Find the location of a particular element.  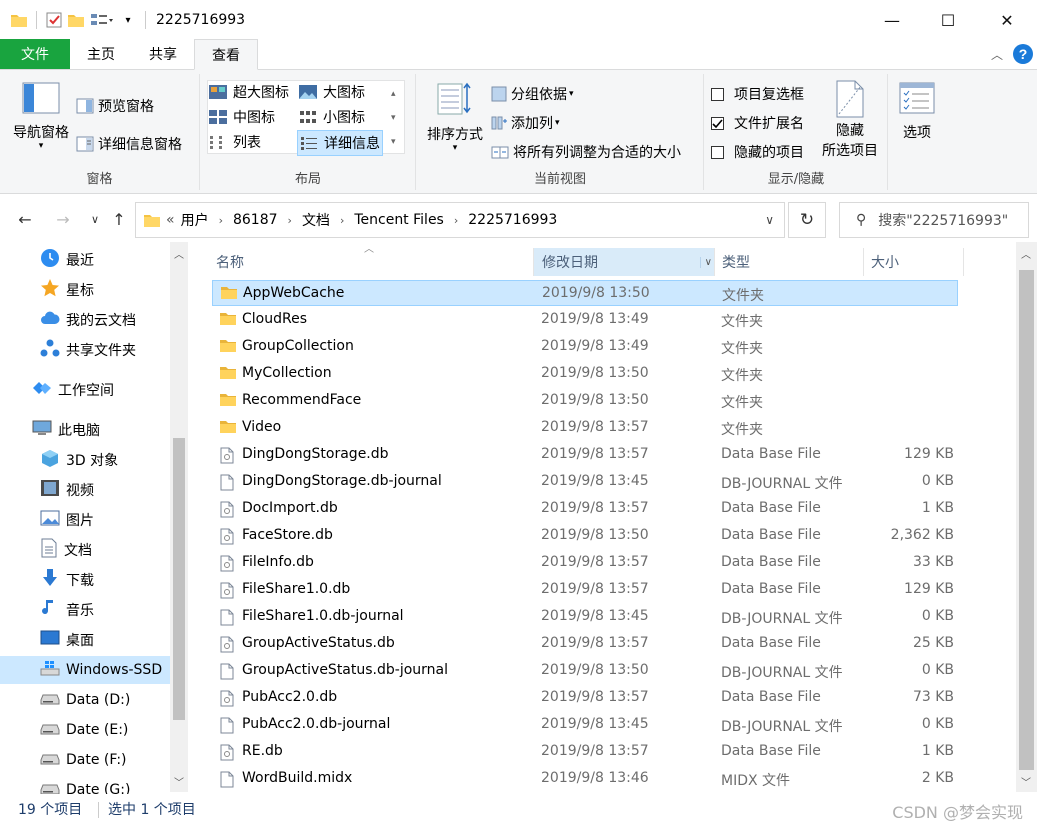

folder-row: CloudRes 2019/9/8 13:49 文件夹 is located at coordinates (585, 320).